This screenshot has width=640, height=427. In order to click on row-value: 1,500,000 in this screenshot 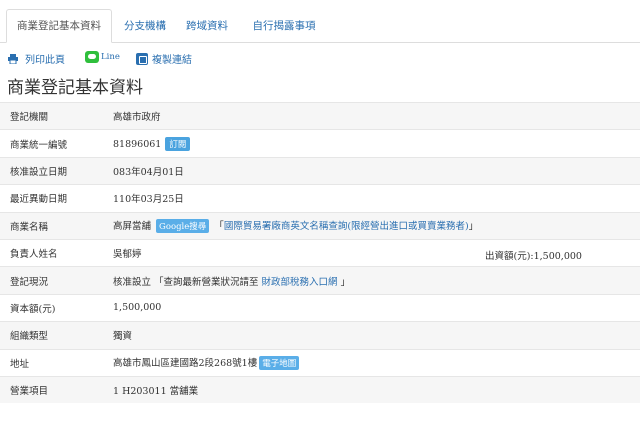, I will do `click(371, 307)`.